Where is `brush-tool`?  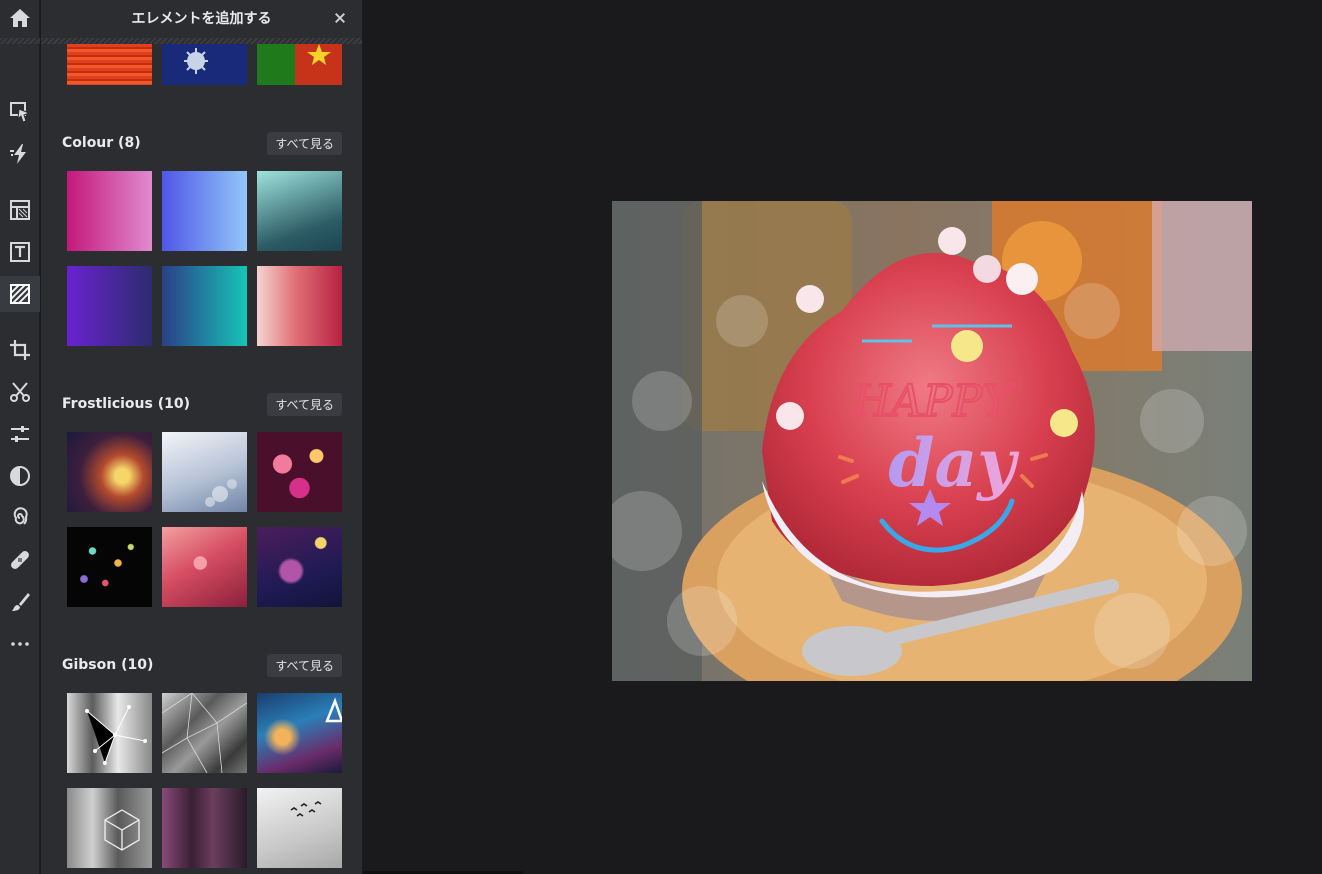
brush-tool is located at coordinates (20, 602).